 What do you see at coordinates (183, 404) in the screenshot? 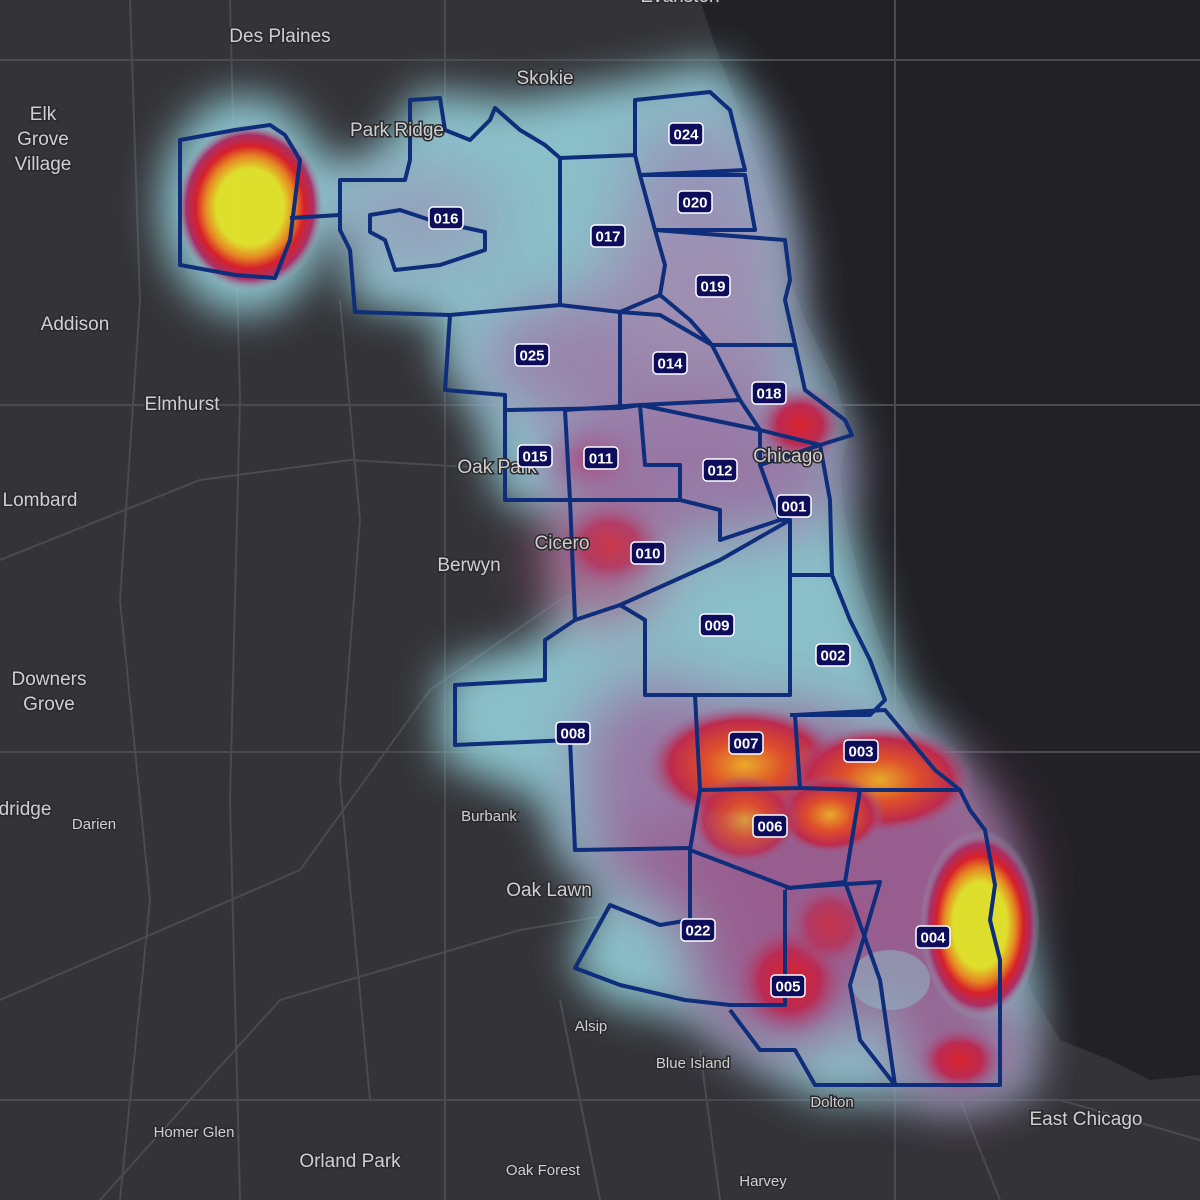
I see `place-label-elmhurst: Elmhurst` at bounding box center [183, 404].